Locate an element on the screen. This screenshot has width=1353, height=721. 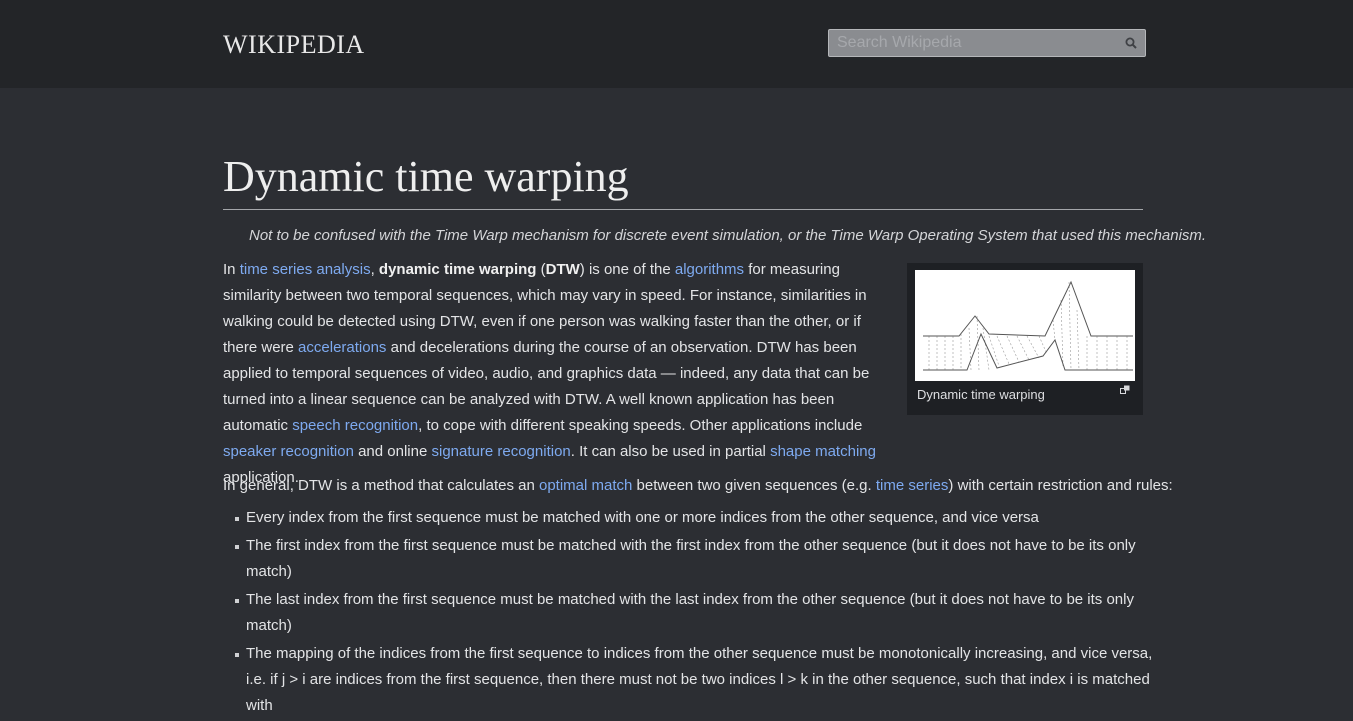
link-speech-recognition: speech recognition is located at coordinates (355, 425).